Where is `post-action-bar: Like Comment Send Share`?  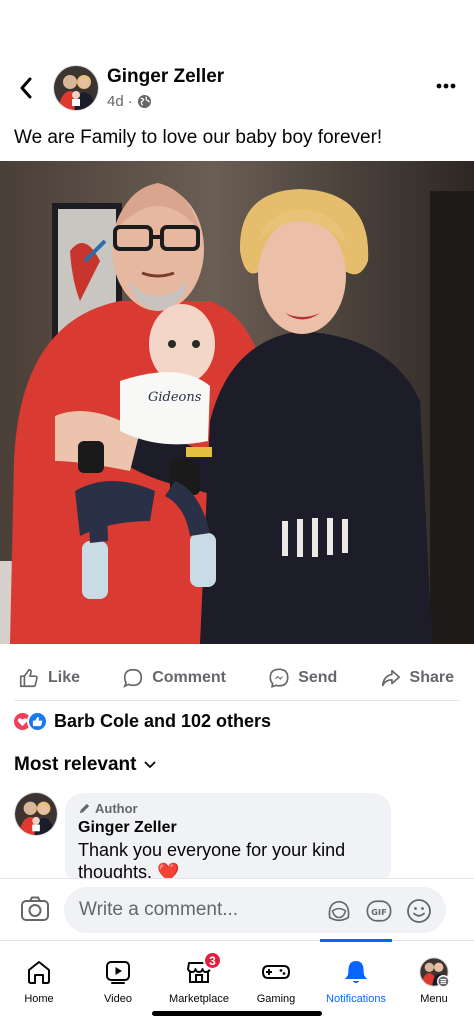
post-action-bar: Like Comment Send Share is located at coordinates (237, 678).